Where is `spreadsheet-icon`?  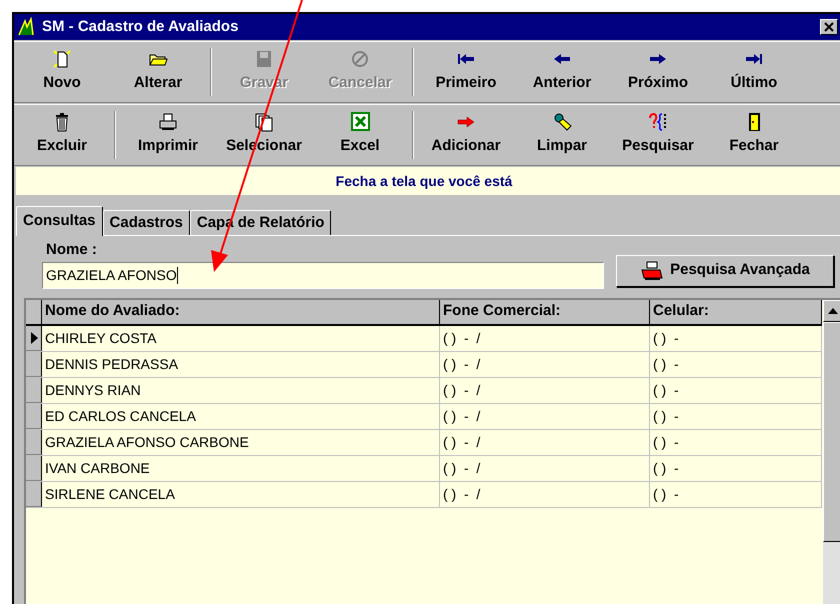 spreadsheet-icon is located at coordinates (360, 122).